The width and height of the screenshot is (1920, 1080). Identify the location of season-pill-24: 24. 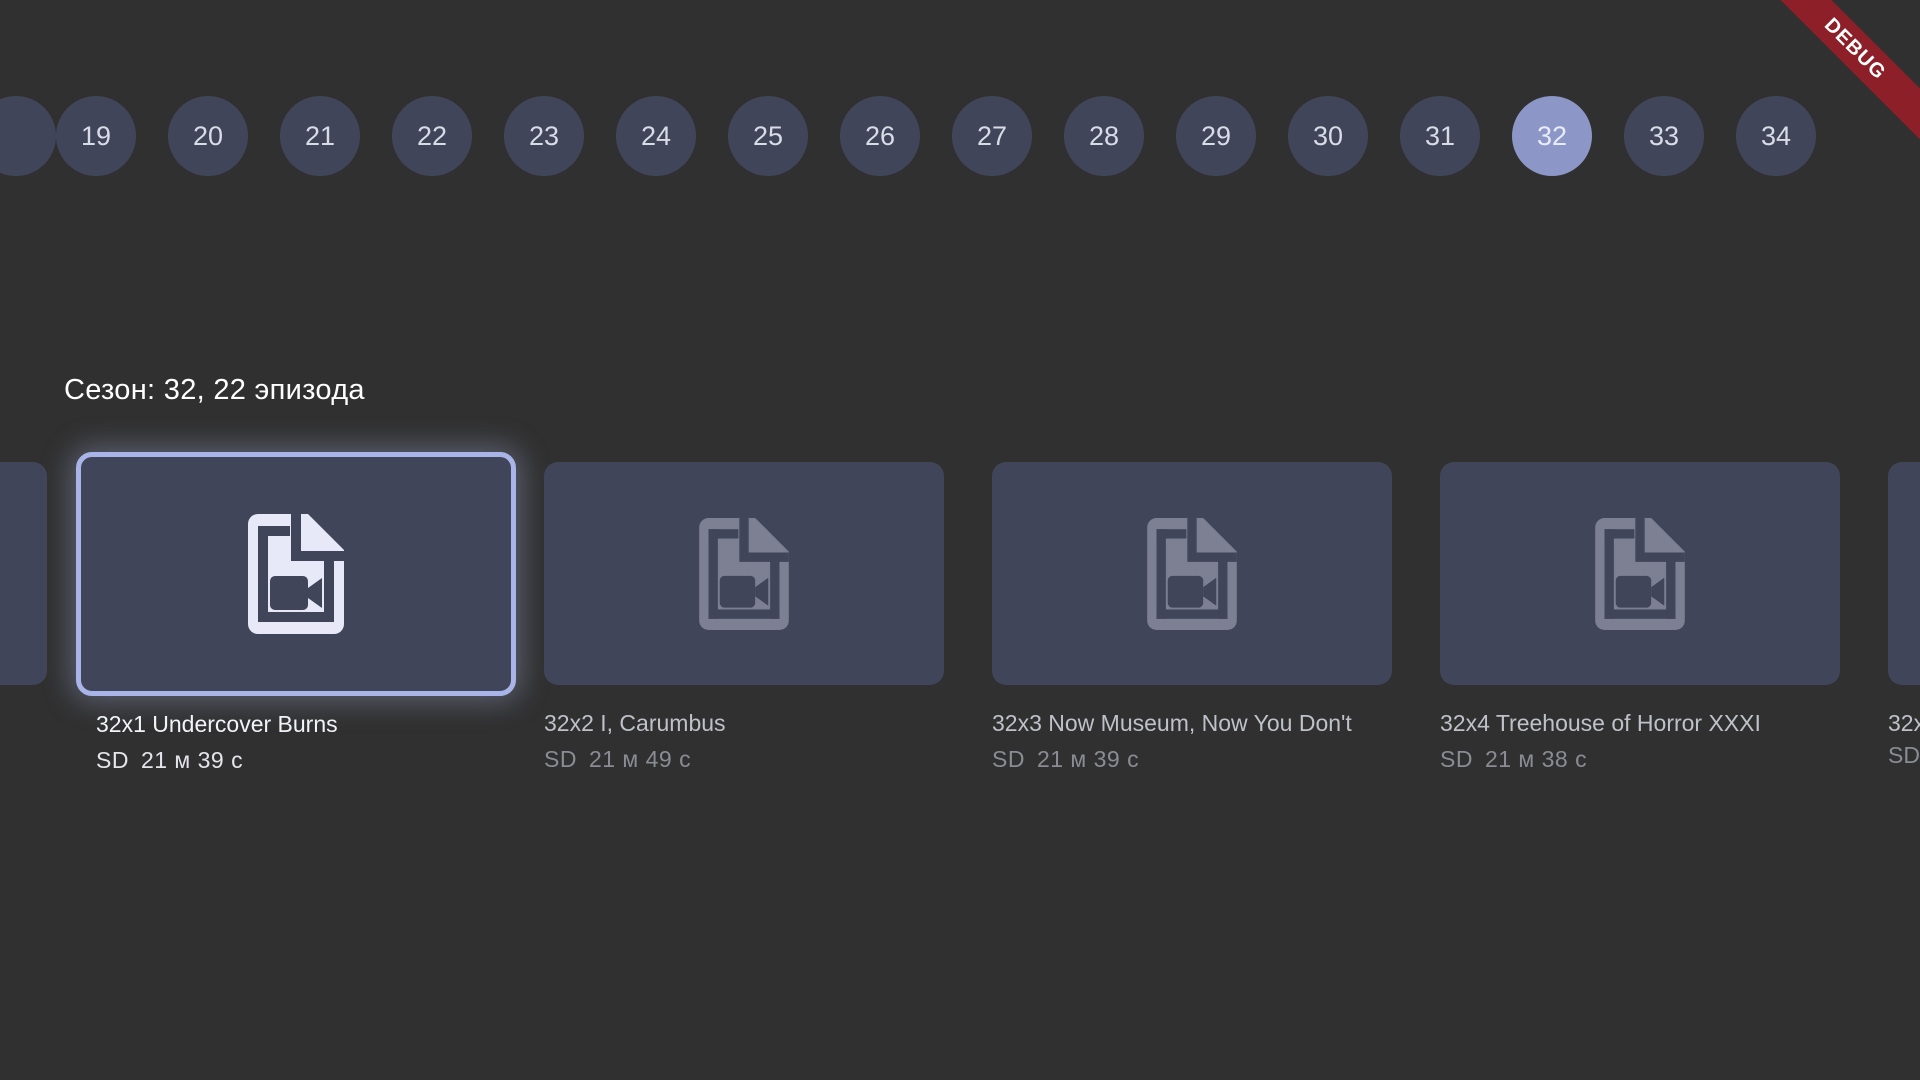
(656, 136).